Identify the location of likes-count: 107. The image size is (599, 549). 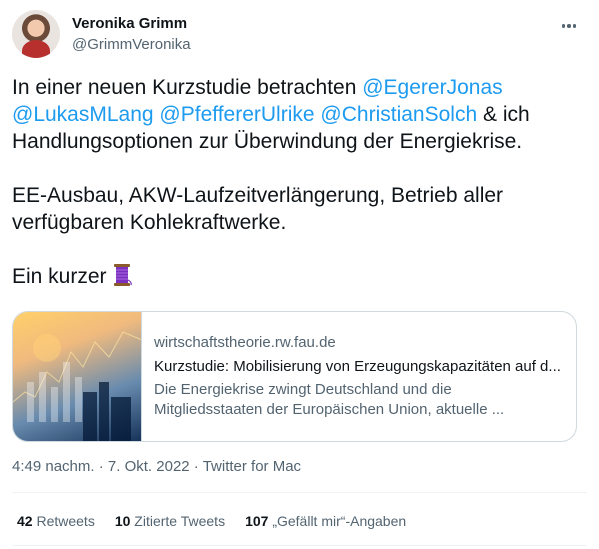
(257, 521).